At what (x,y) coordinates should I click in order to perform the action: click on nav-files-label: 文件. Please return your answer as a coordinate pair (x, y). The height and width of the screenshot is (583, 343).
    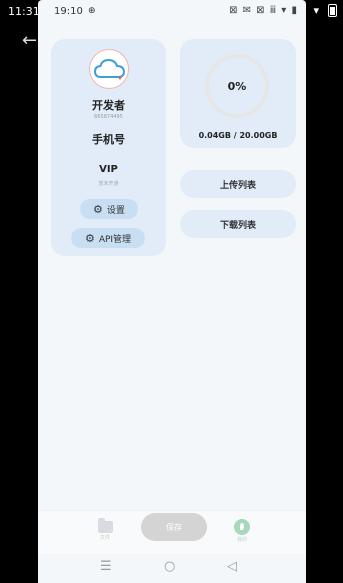
    Looking at the image, I should click on (104, 538).